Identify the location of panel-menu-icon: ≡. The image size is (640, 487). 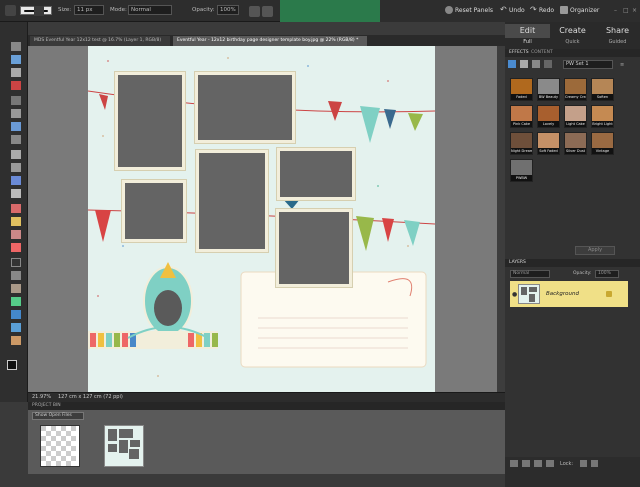
(624, 65).